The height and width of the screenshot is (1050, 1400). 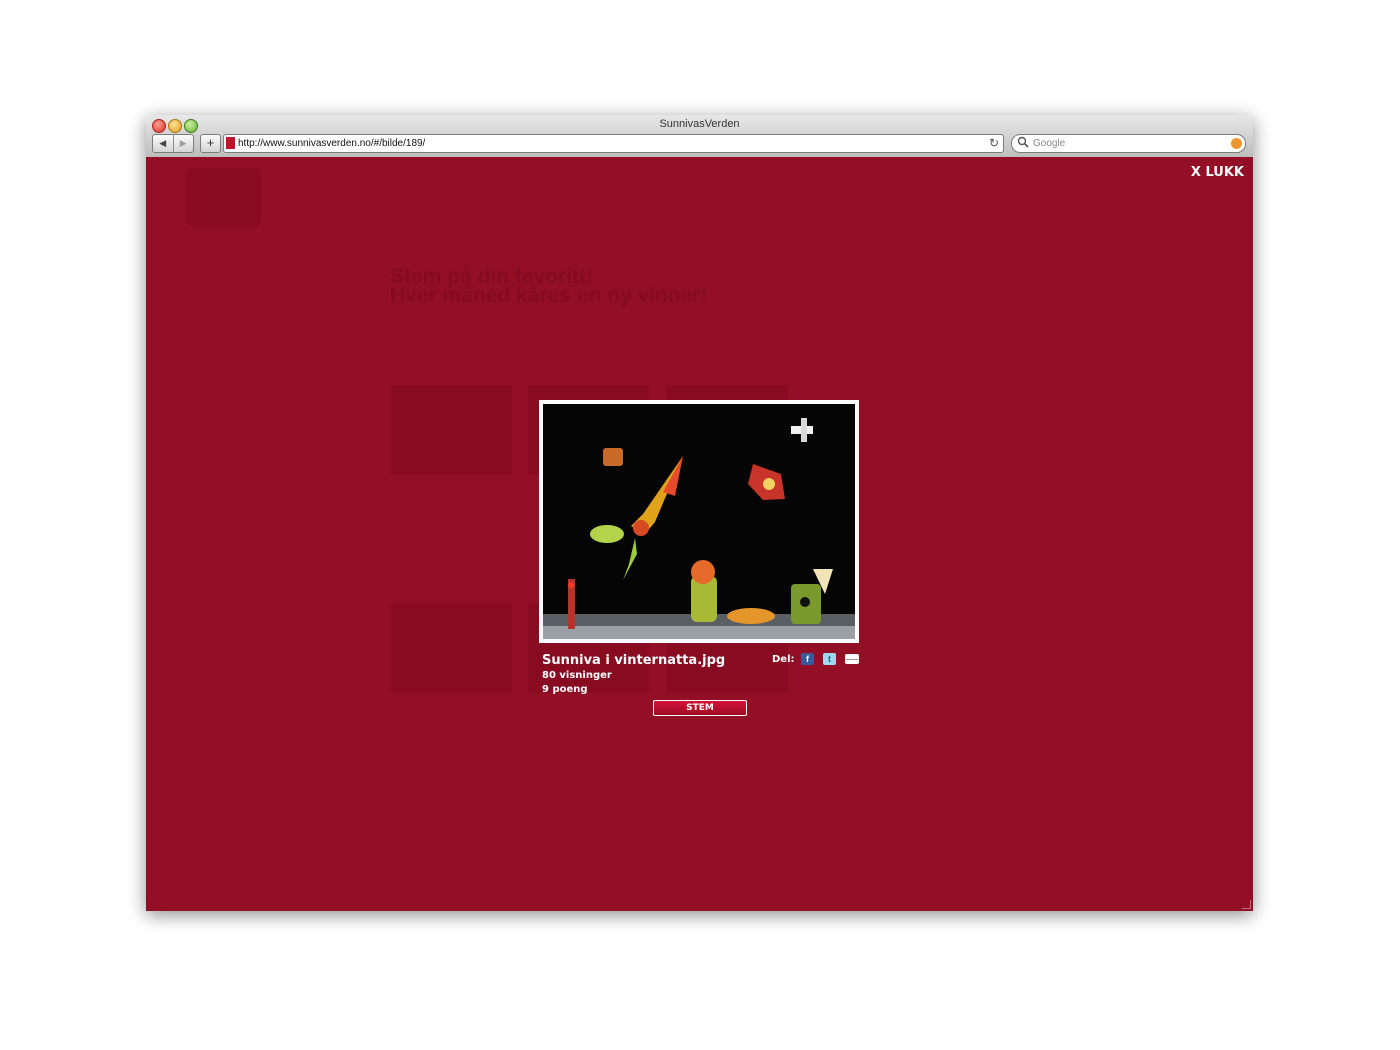 I want to click on email-icon, so click(x=852, y=659).